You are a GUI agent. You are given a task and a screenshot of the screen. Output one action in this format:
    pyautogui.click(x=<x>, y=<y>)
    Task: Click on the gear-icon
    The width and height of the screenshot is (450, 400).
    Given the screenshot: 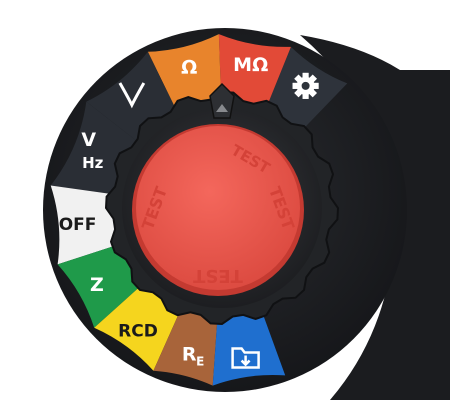 What is the action you would take?
    pyautogui.click(x=305, y=85)
    